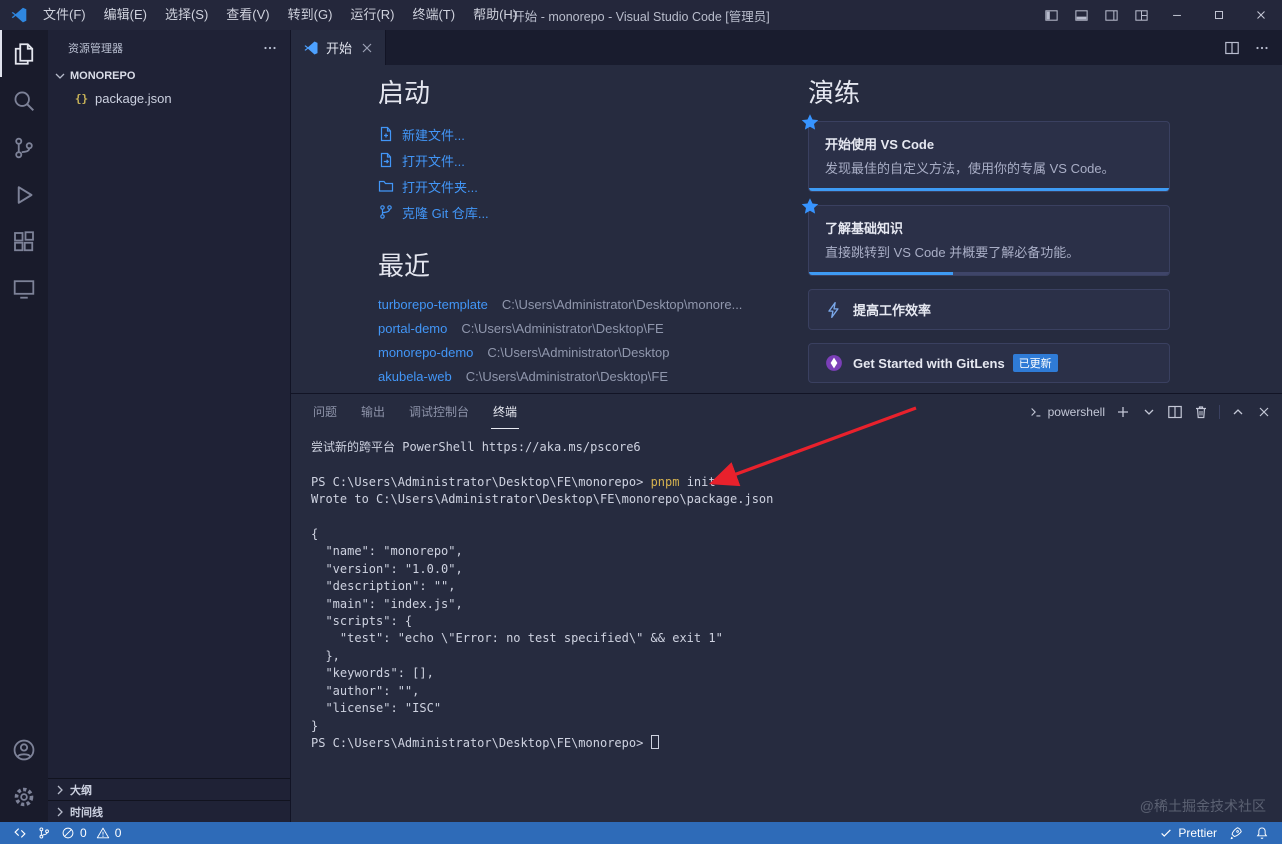 Image resolution: width=1282 pixels, height=844 pixels. I want to click on activity-explorer, so click(24, 53).